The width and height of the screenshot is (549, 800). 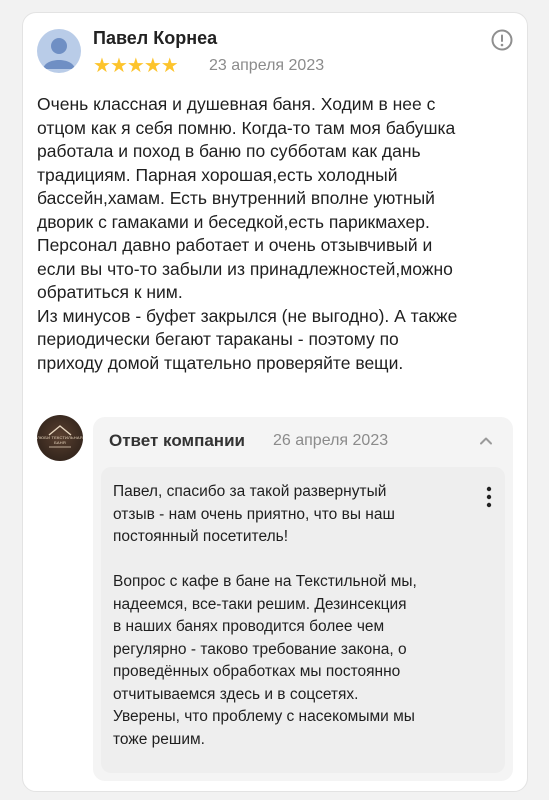 I want to click on logo-text: ЛЮБИ ТЕКСТИЛЬНАЯ БАНЯ, so click(x=60, y=440).